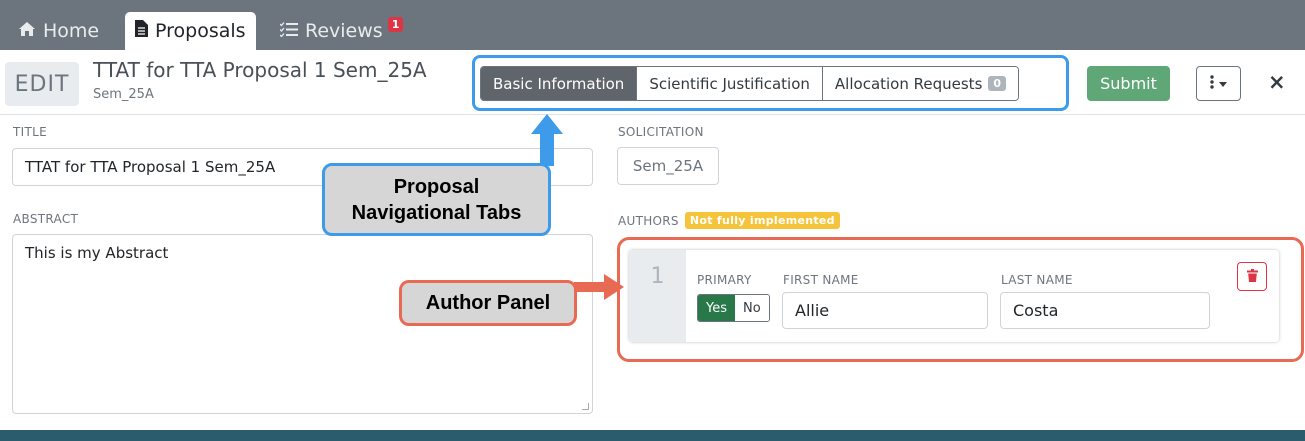 Image resolution: width=1305 pixels, height=441 pixels. I want to click on proposal-title: TTAT for TTA Proposal 1 Sem_25A, so click(260, 70).